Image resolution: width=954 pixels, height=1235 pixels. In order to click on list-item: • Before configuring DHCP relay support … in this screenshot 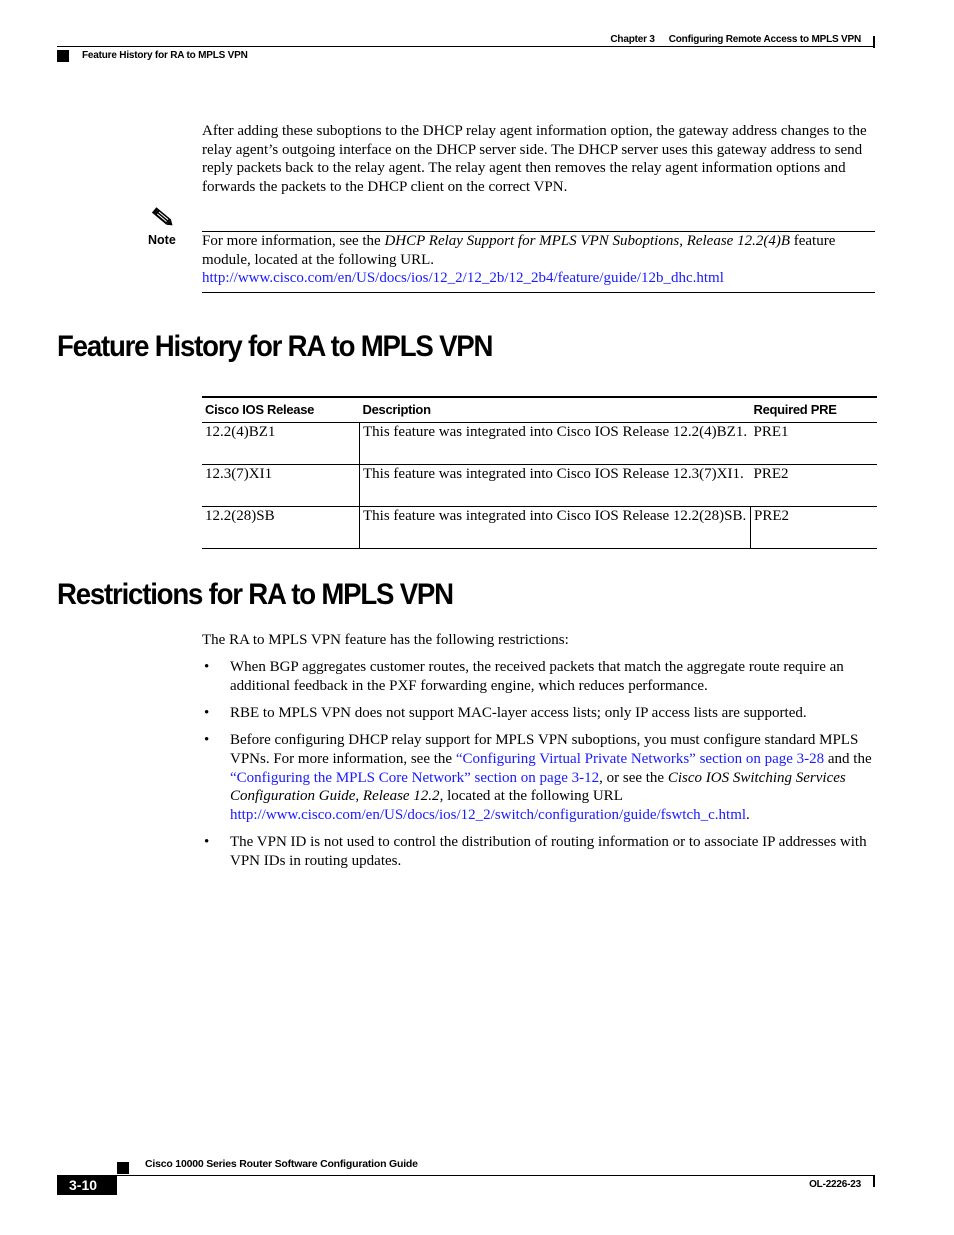, I will do `click(539, 778)`.